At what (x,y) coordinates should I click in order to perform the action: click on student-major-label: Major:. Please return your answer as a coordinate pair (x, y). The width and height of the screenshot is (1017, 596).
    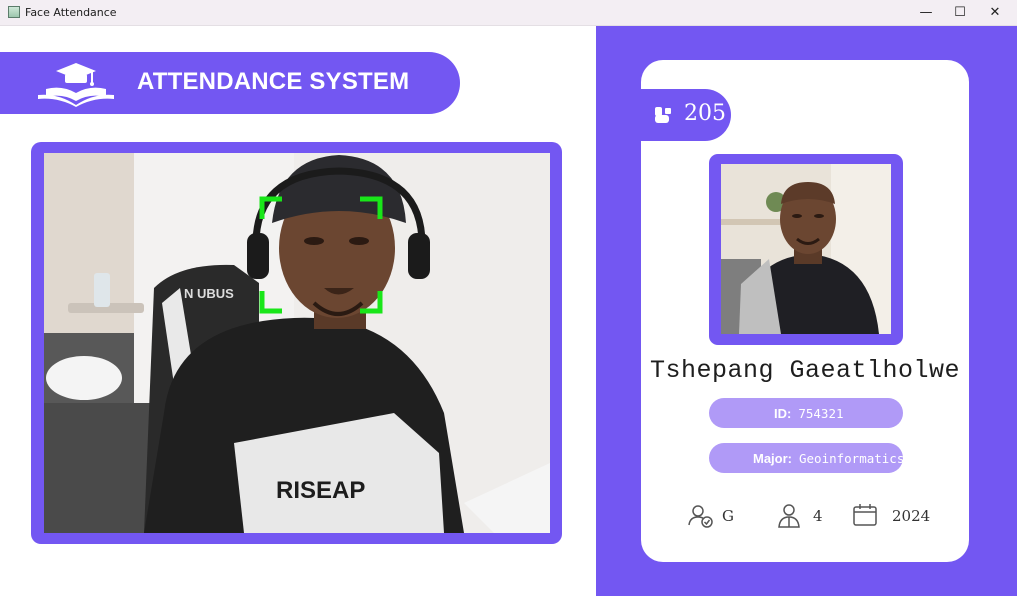
    Looking at the image, I should click on (772, 458).